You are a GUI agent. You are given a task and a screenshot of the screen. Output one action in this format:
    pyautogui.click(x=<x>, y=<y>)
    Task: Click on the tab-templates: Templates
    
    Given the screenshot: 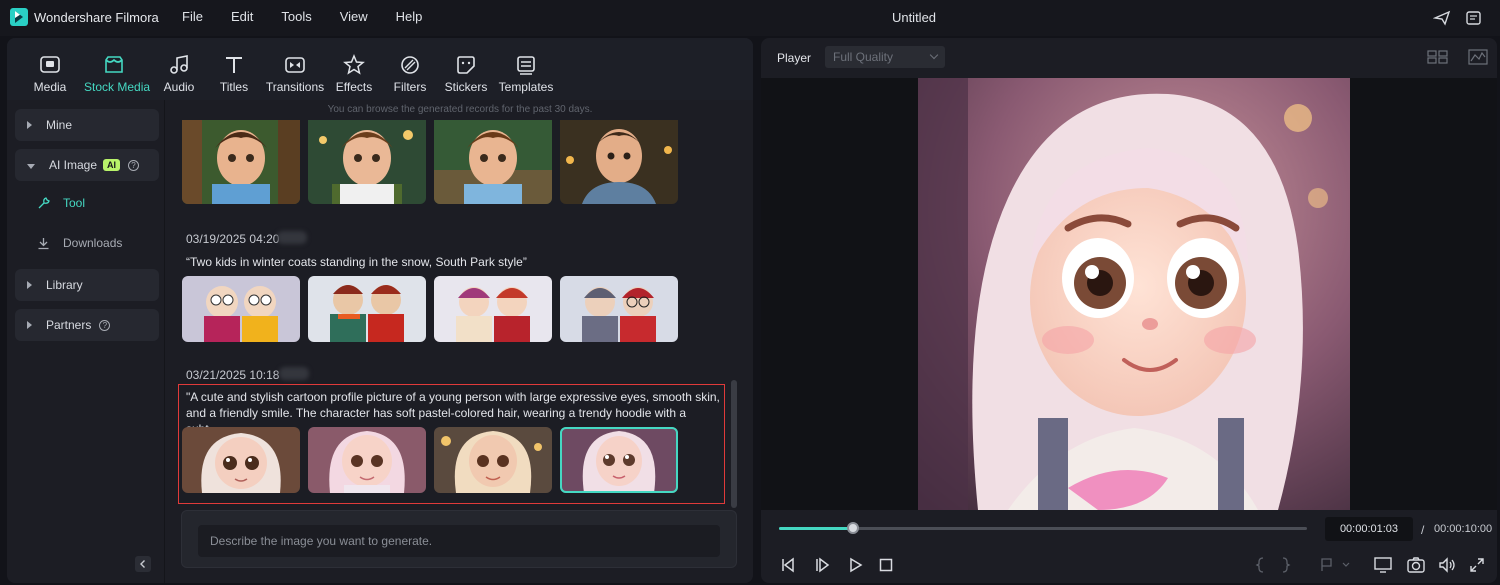 What is the action you would take?
    pyautogui.click(x=526, y=74)
    